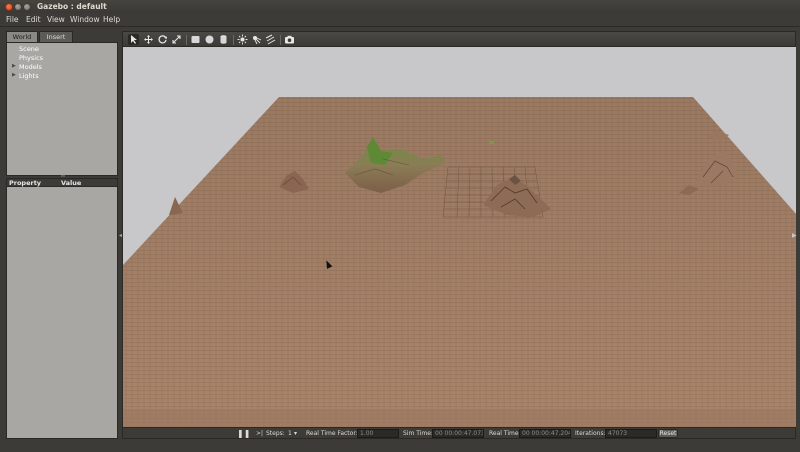  I want to click on reset-button: Reset, so click(668, 433).